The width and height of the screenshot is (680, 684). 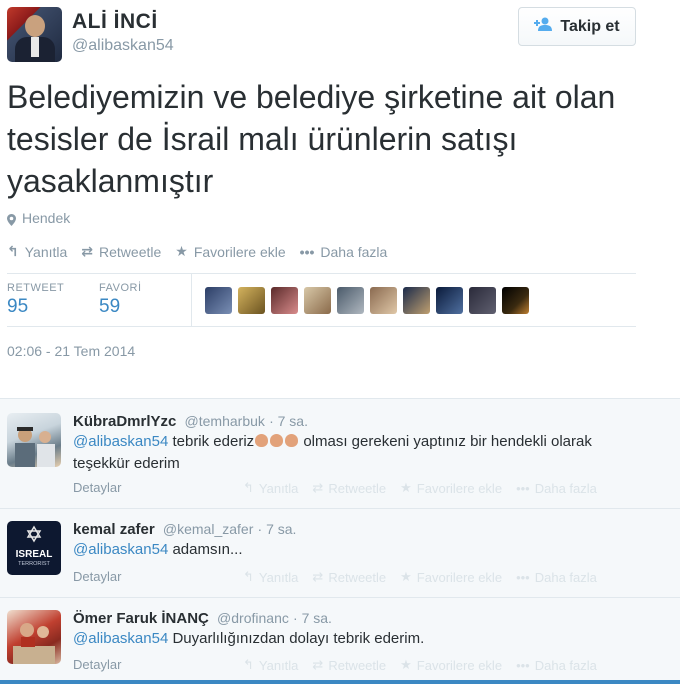 What do you see at coordinates (35, 300) in the screenshot?
I see `retweet-stat: RETWEET 95` at bounding box center [35, 300].